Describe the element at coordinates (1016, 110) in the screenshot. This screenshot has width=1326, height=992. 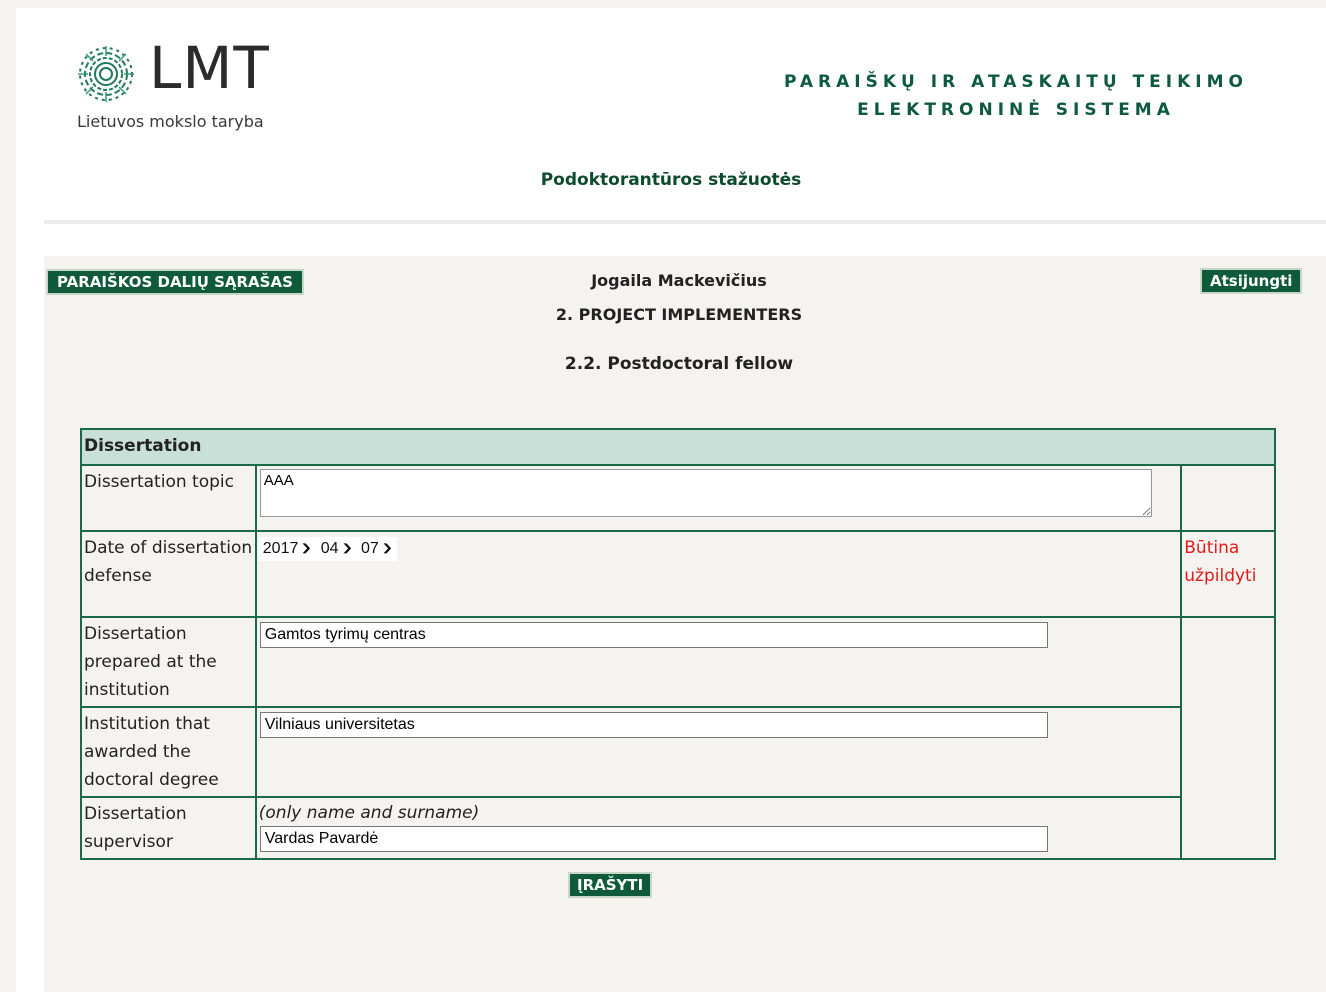
I see `system-title-line2: ELEKTRONINĖ SISTEMA` at that location.